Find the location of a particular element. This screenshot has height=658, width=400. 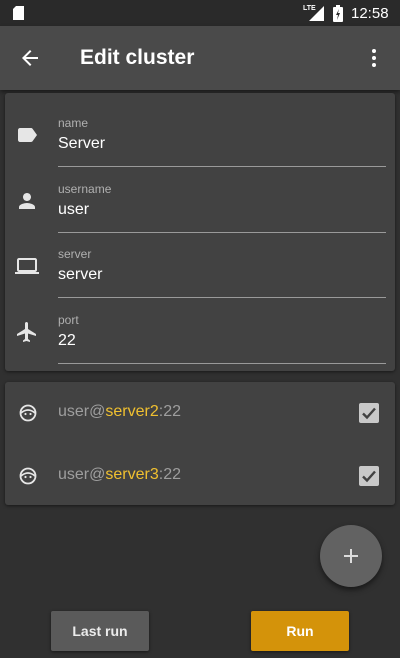

name-field: name Server is located at coordinates (200, 130).